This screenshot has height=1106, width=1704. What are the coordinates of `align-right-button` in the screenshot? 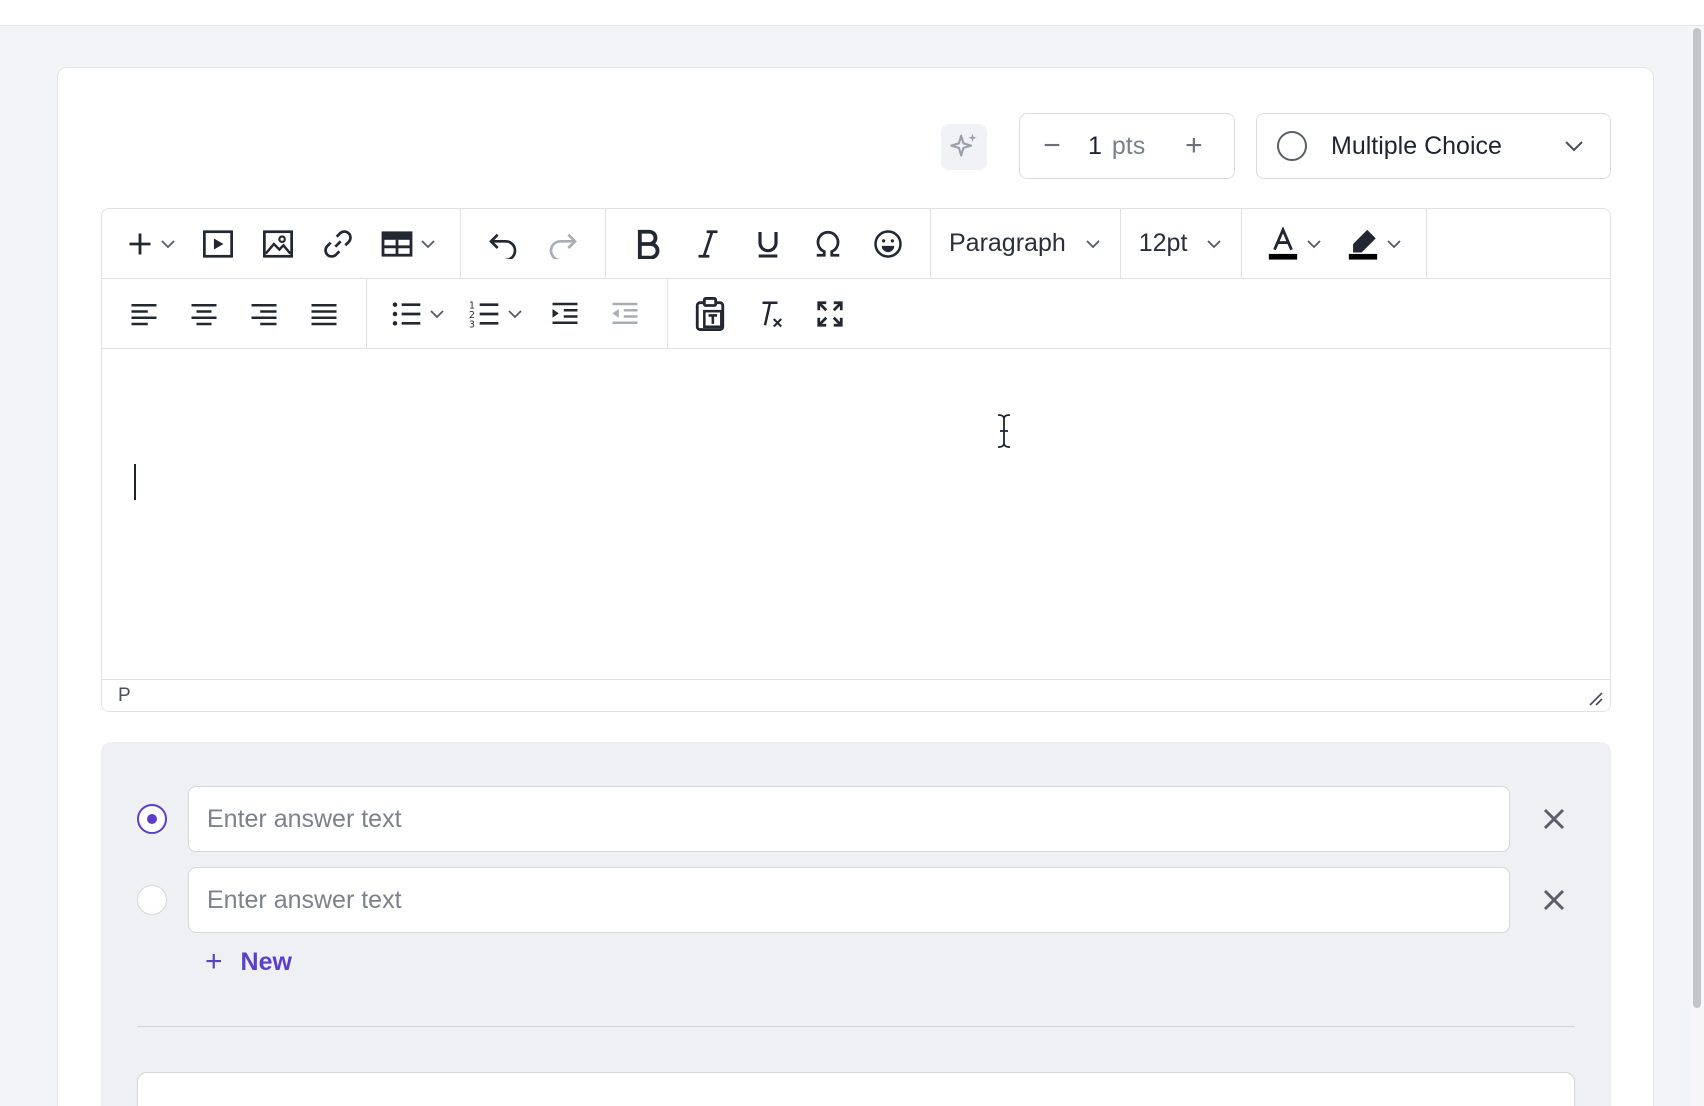 It's located at (264, 314).